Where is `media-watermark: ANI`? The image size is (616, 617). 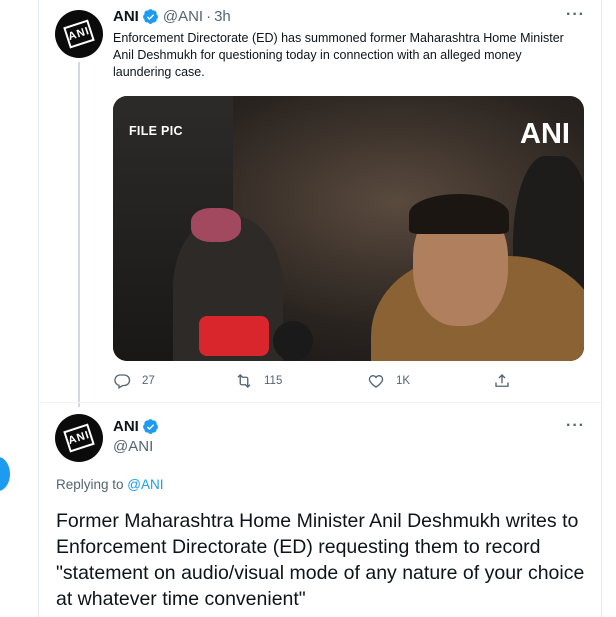 media-watermark: ANI is located at coordinates (545, 134).